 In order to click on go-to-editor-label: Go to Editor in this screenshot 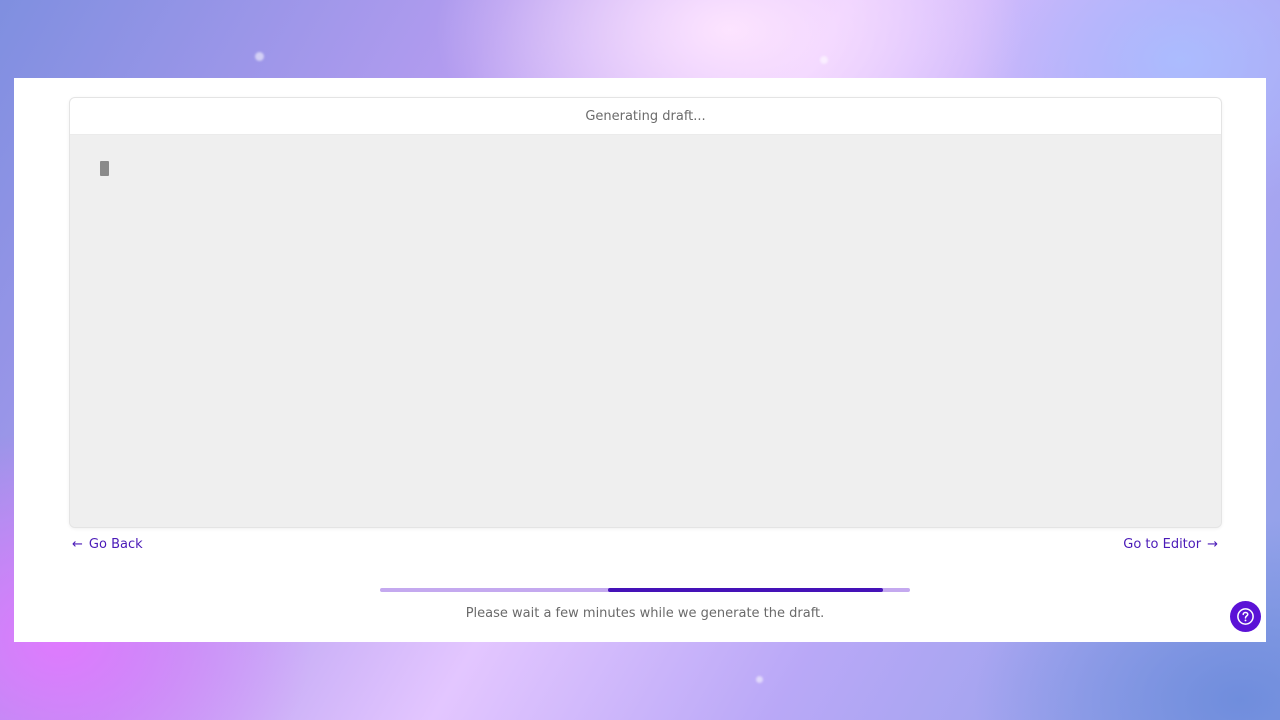, I will do `click(1162, 544)`.